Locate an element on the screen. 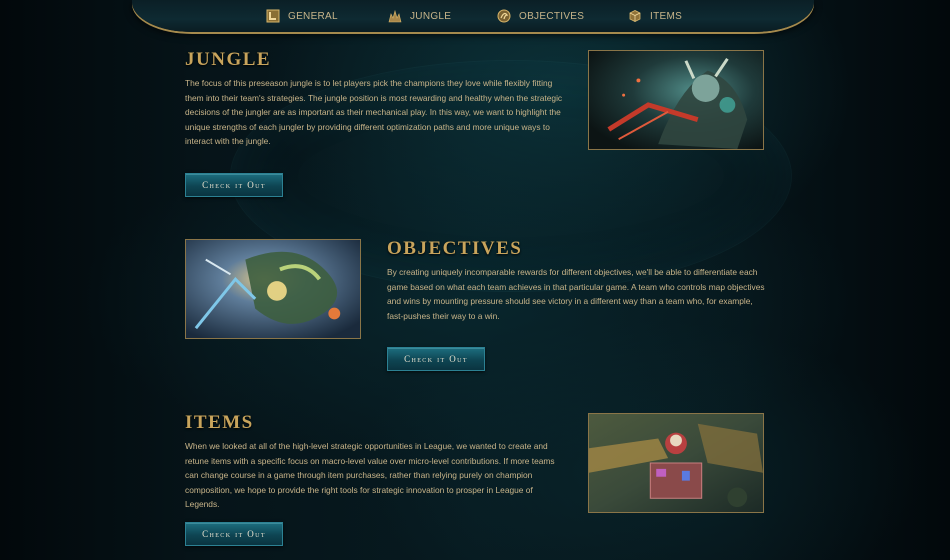  objectives-check-it-out-button: Check it Out is located at coordinates (436, 359).